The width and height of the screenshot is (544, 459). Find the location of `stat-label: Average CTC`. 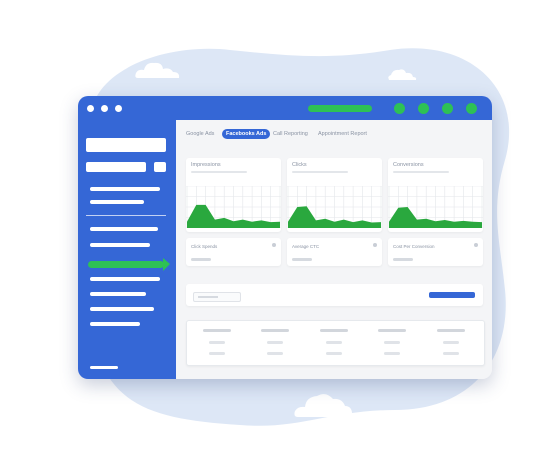

stat-label: Average CTC is located at coordinates (306, 246).